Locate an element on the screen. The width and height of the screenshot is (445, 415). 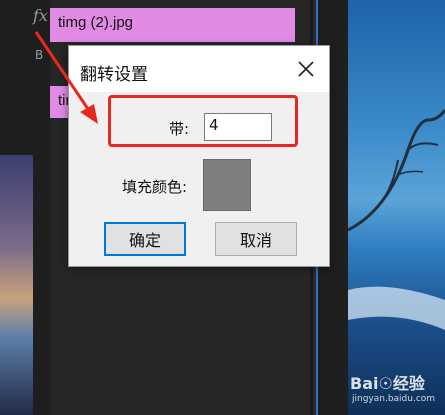
left-preview-thumbnail is located at coordinates (16, 285).